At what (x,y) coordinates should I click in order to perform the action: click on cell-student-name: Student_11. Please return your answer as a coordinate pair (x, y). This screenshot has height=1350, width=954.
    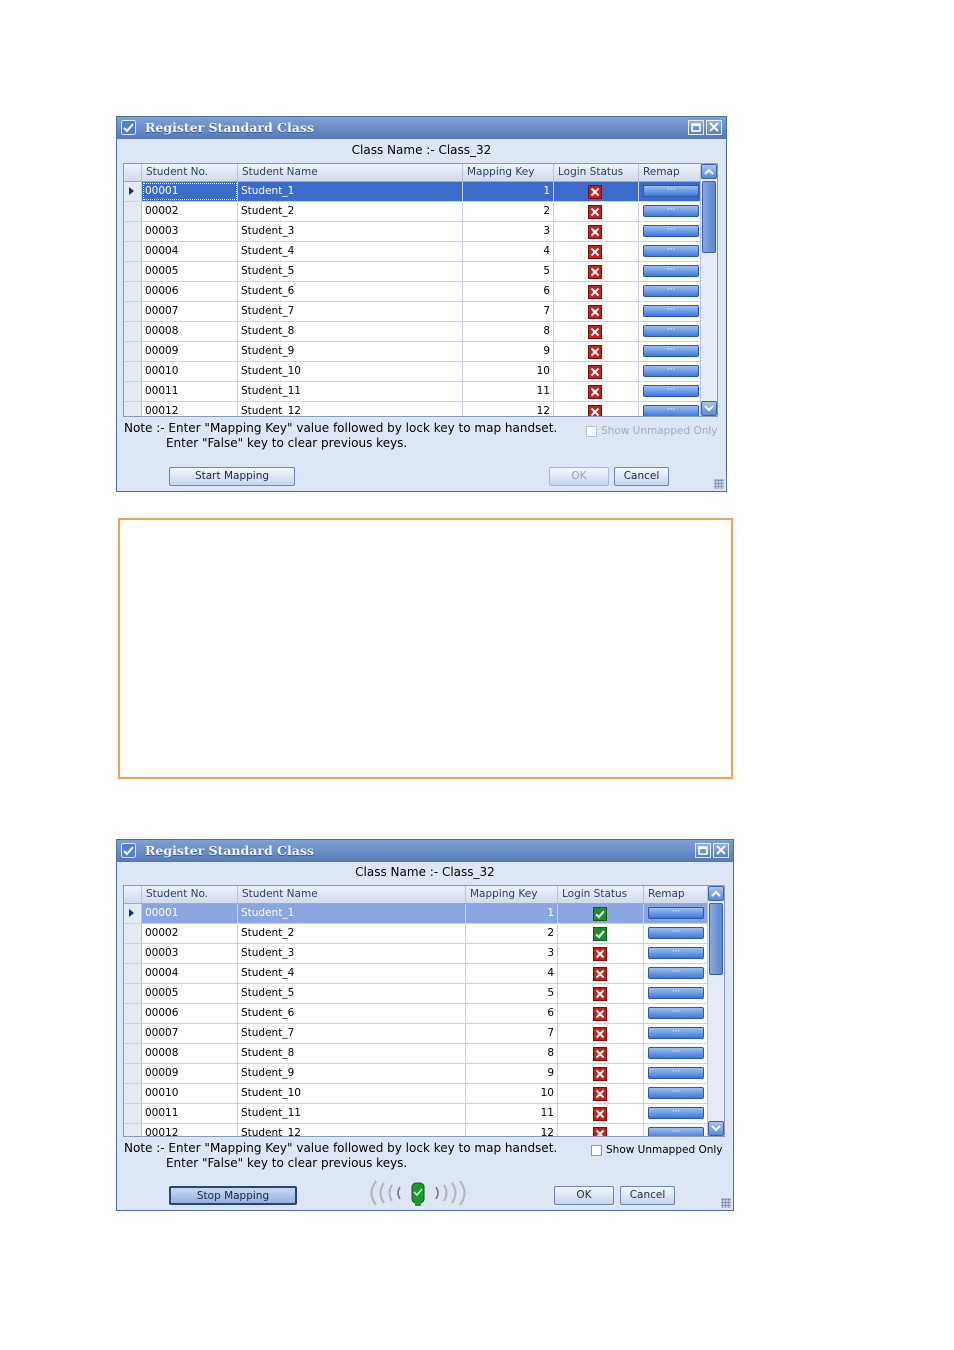
    Looking at the image, I should click on (350, 391).